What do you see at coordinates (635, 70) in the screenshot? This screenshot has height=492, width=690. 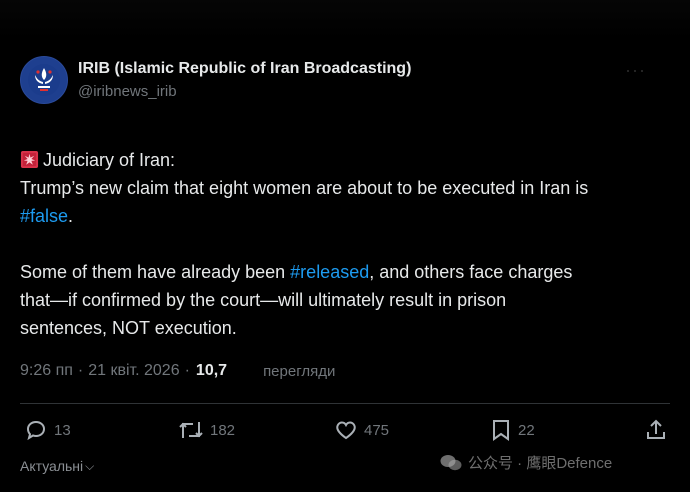 I see `more-options-icon: ···` at bounding box center [635, 70].